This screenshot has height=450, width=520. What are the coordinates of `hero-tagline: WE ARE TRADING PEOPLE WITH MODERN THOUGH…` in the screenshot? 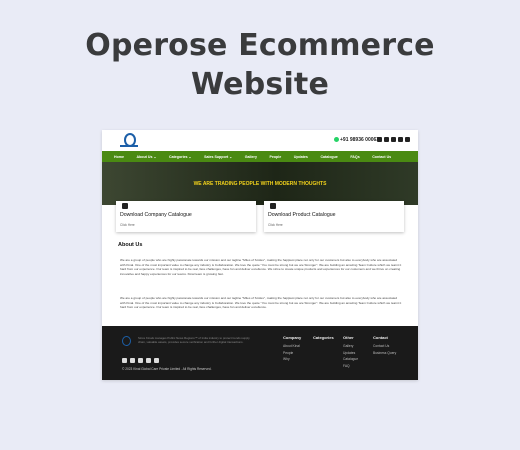 It's located at (260, 184).